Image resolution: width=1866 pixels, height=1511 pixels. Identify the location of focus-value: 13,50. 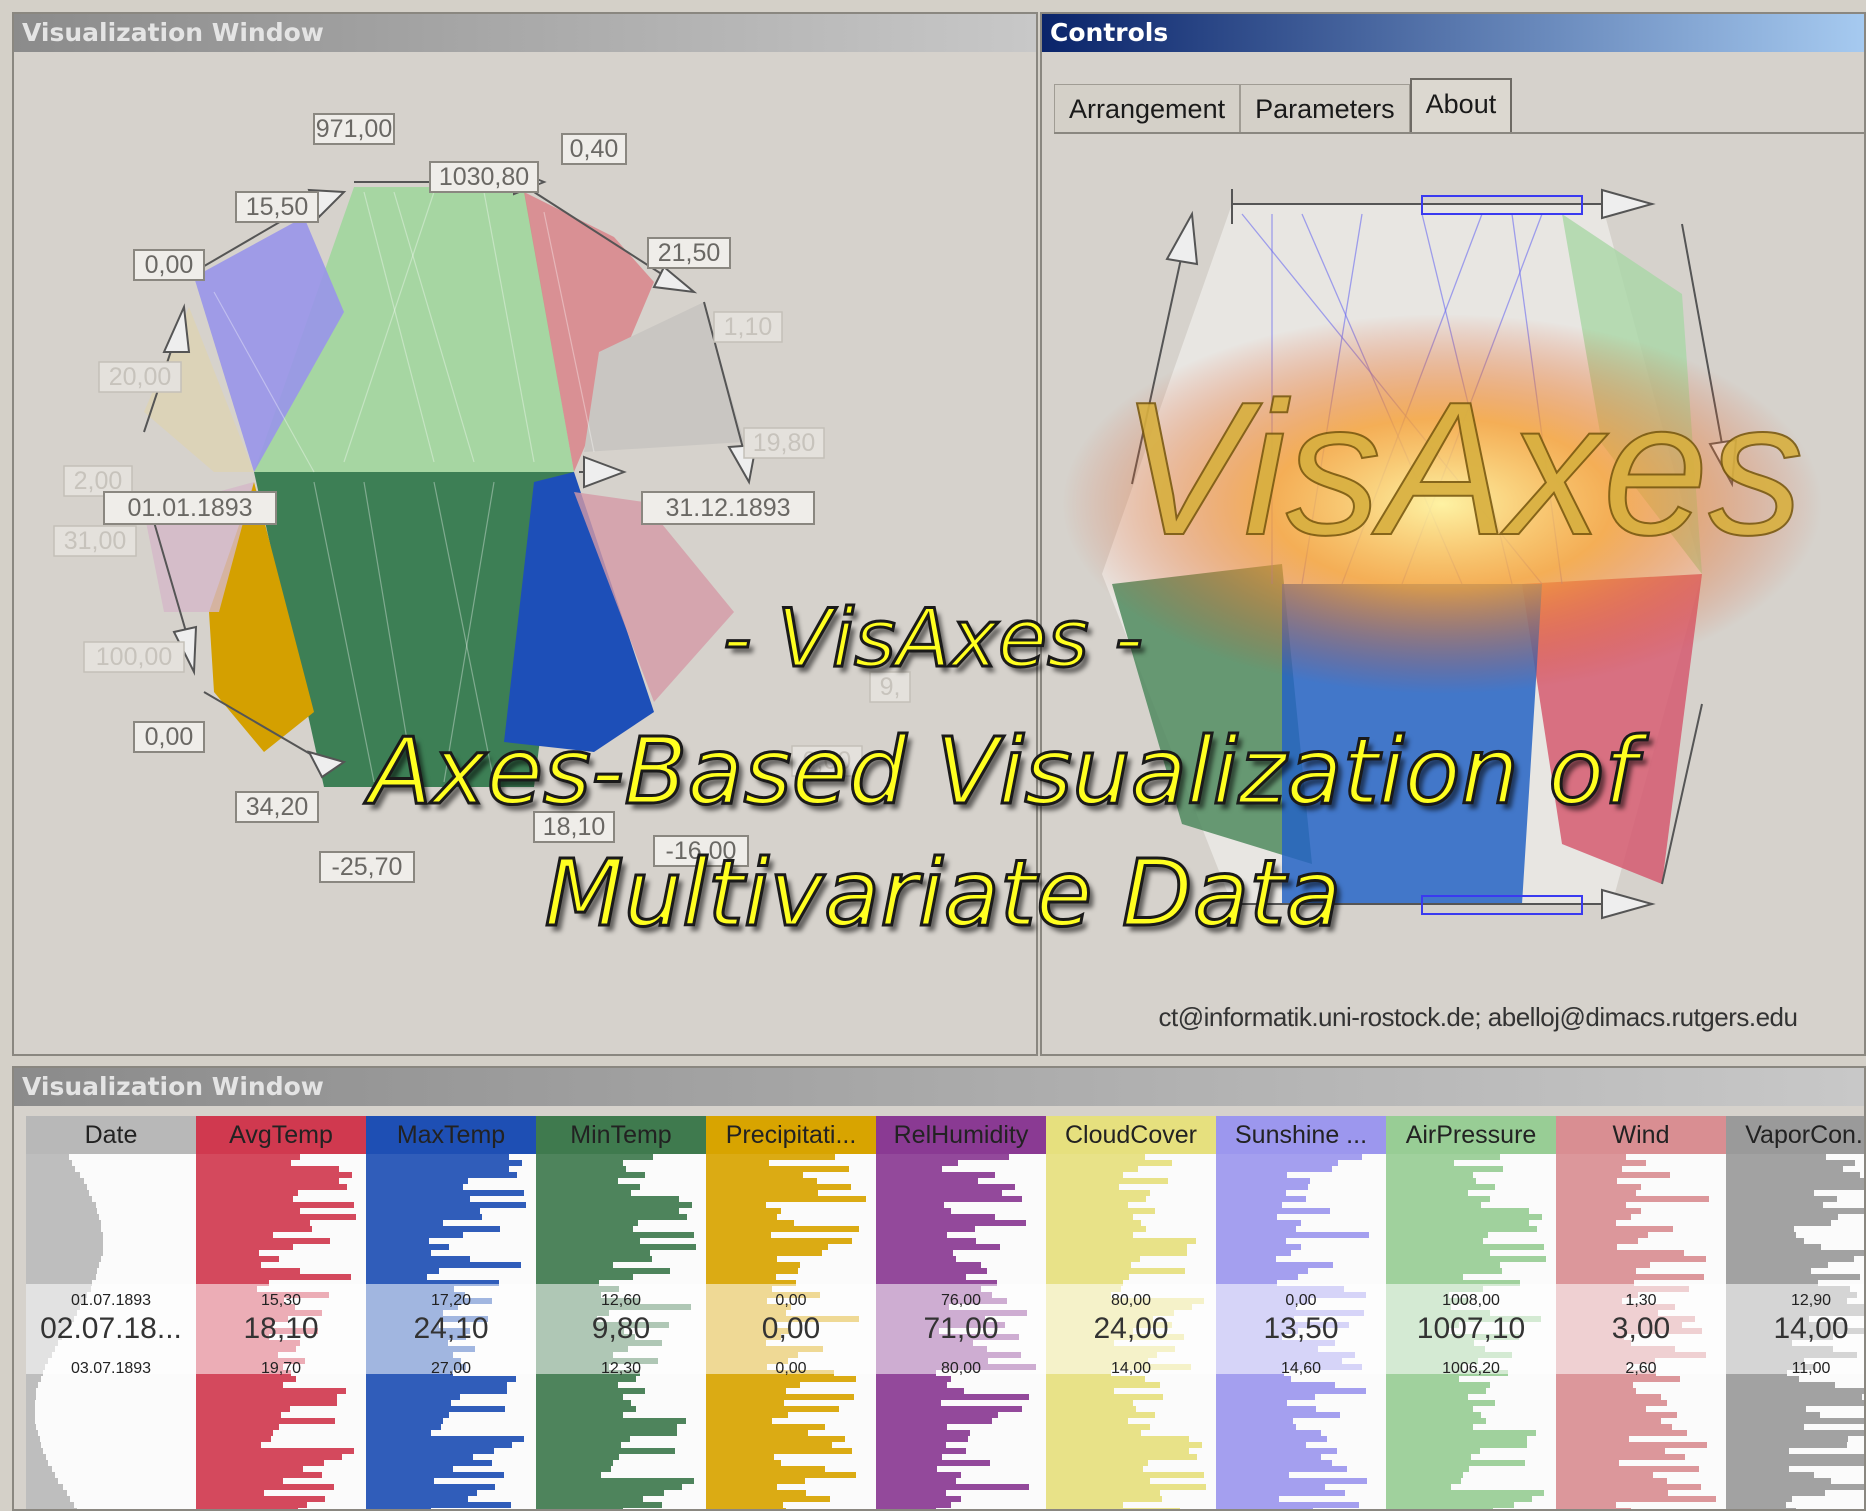
(1301, 1328).